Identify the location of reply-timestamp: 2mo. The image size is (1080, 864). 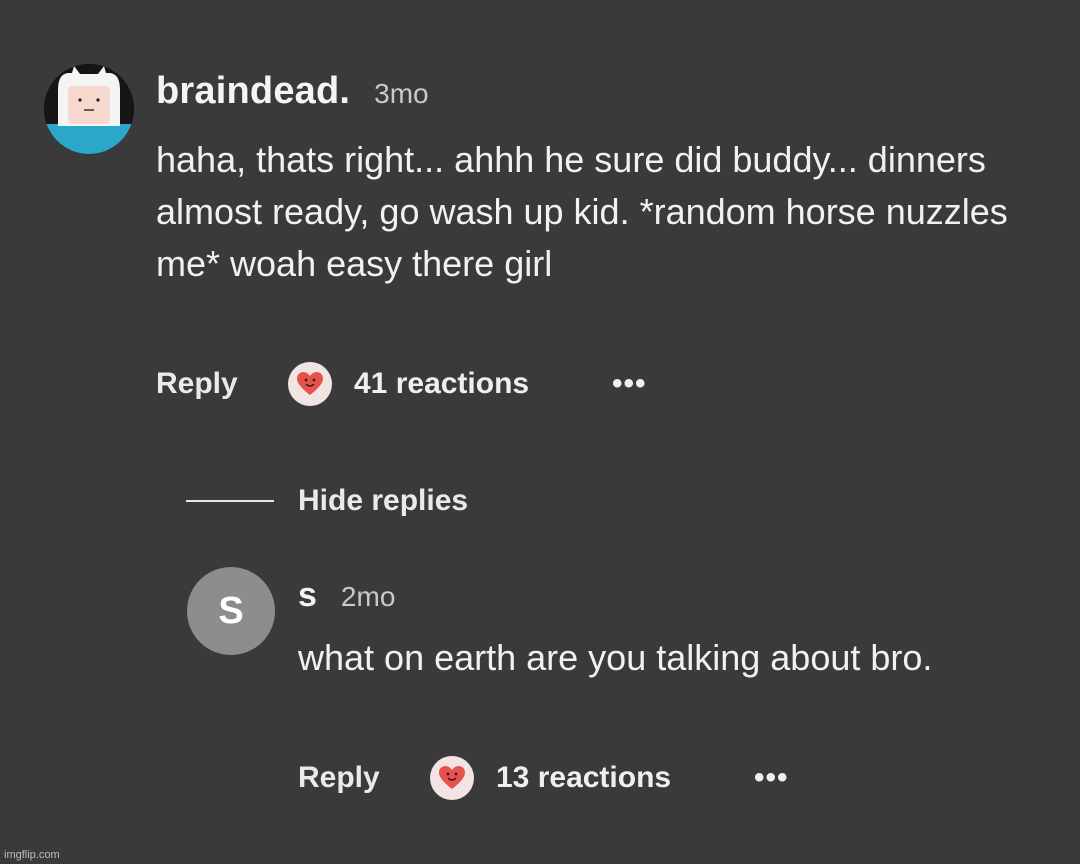
(368, 596).